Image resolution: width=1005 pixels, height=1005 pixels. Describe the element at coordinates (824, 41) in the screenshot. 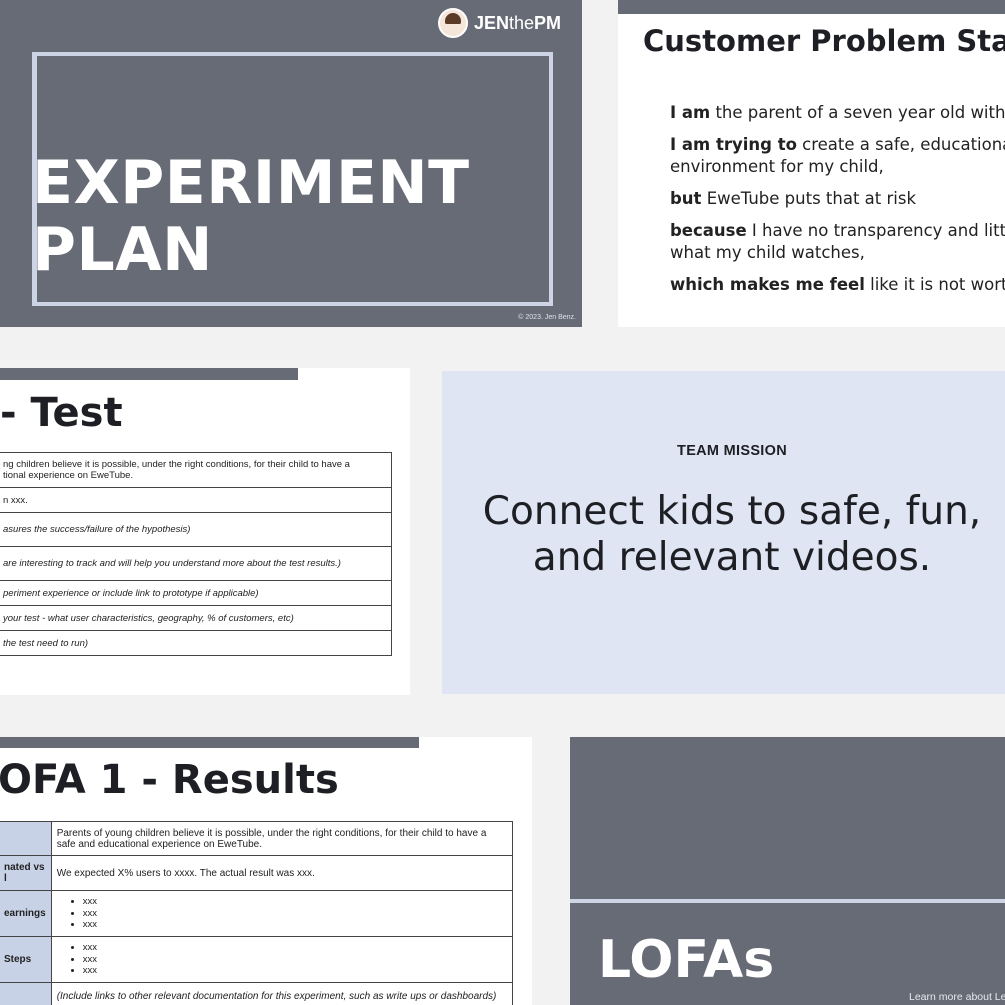

I see `slide-title: Customer Problem Statem` at that location.